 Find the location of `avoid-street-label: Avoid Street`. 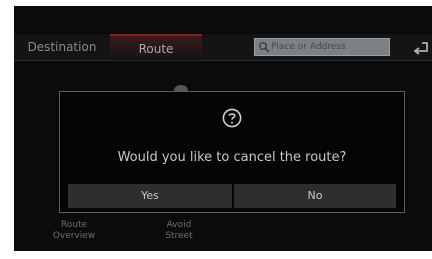

avoid-street-label: Avoid Street is located at coordinates (179, 230).